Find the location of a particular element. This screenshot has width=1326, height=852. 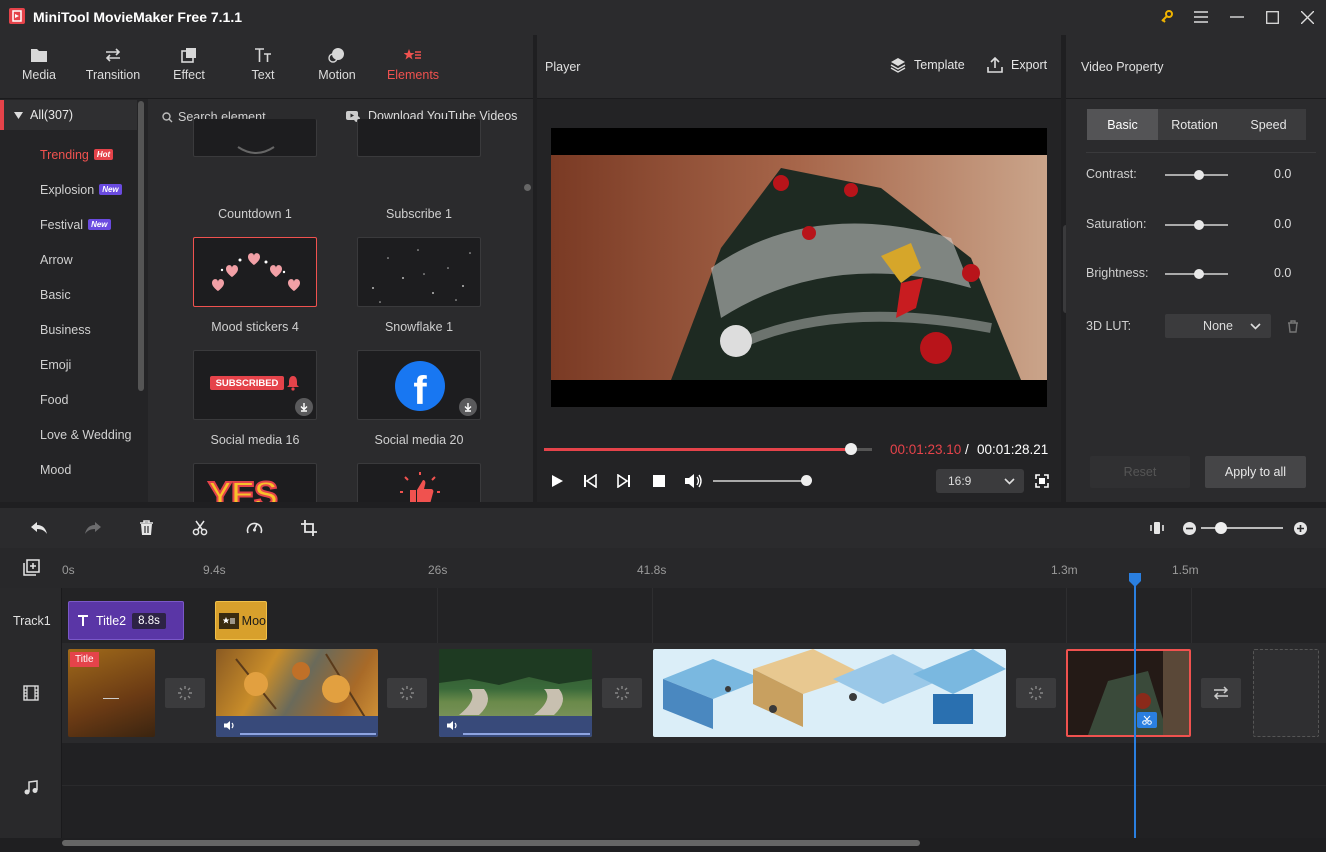

title-clip: Title2 8.8s is located at coordinates (126, 620).